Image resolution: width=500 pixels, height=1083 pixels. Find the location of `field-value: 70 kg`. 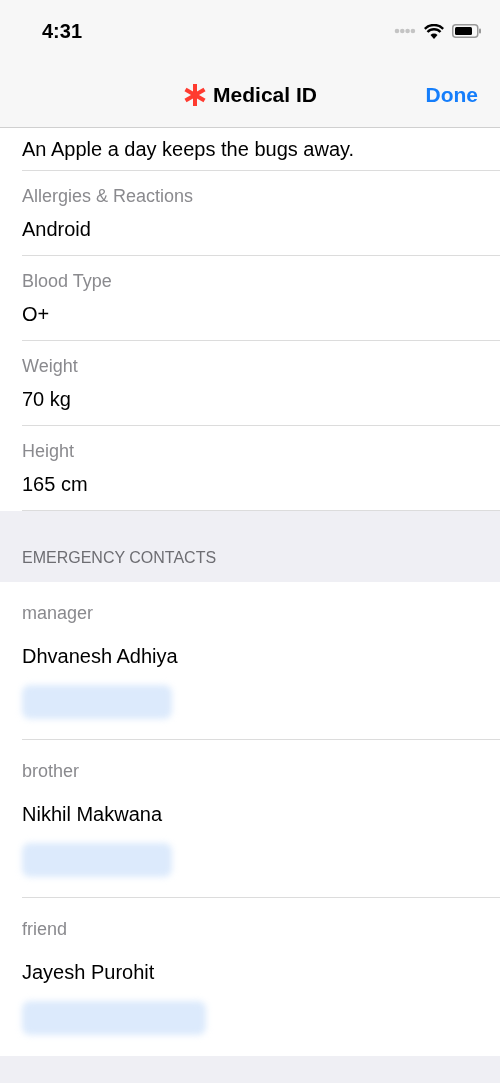

field-value: 70 kg is located at coordinates (47, 399).